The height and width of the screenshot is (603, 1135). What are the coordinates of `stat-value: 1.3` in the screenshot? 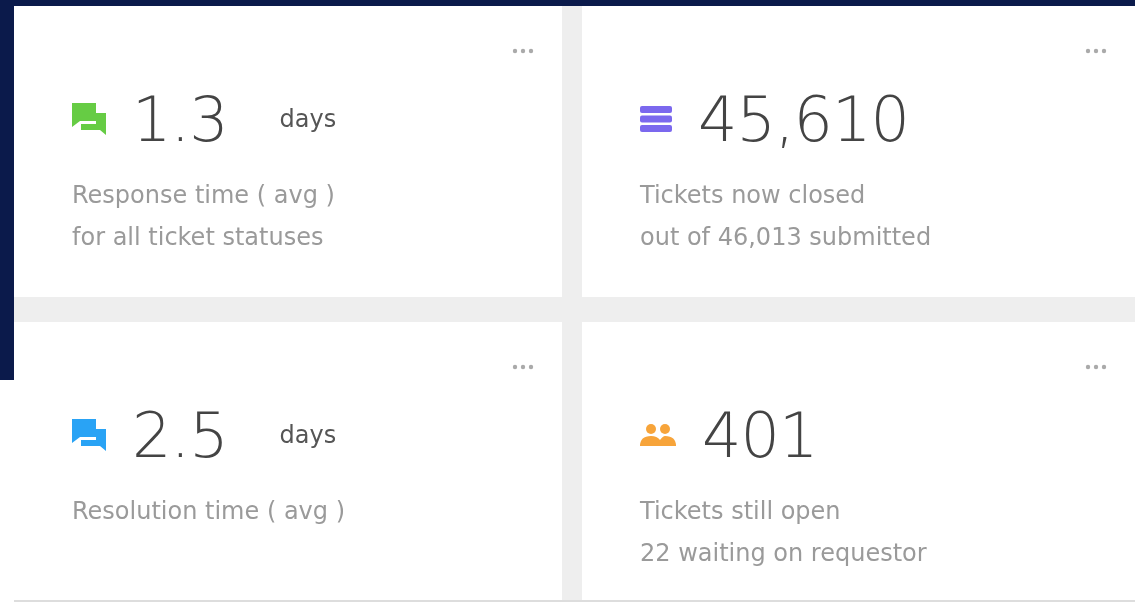 It's located at (180, 119).